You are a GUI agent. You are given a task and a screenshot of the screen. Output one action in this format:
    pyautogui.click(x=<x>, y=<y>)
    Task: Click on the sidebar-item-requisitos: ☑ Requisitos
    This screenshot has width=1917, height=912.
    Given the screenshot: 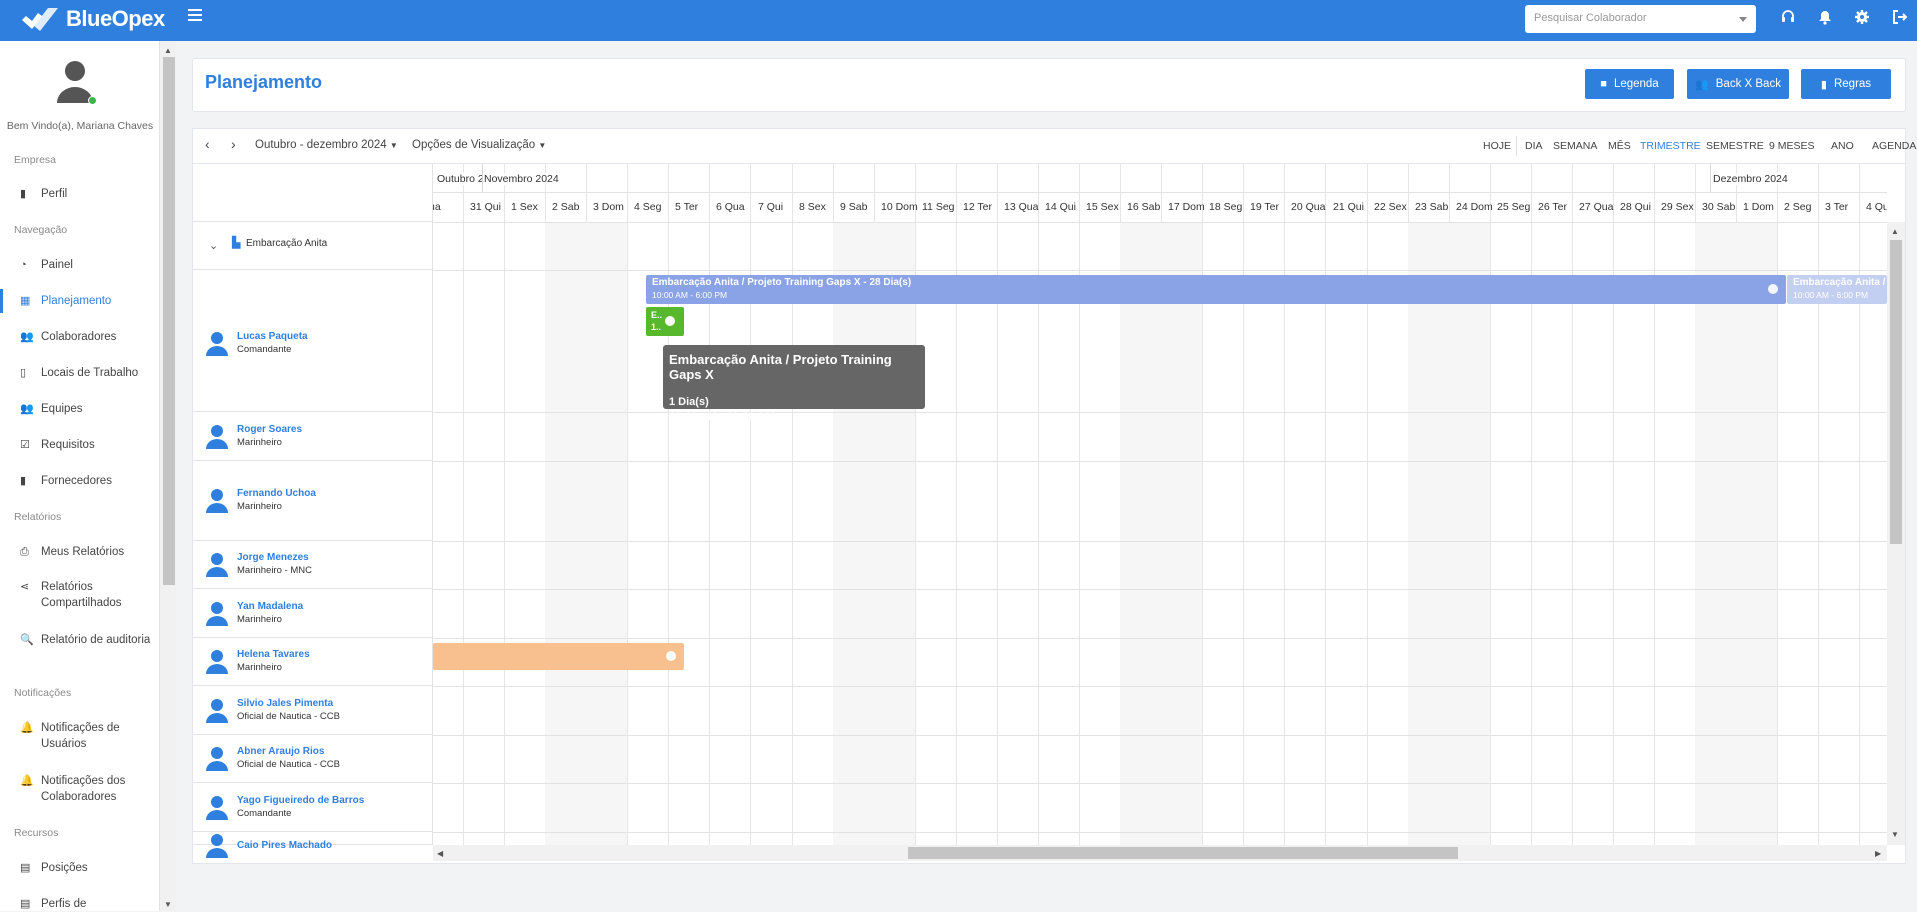 What is the action you would take?
    pyautogui.click(x=87, y=445)
    